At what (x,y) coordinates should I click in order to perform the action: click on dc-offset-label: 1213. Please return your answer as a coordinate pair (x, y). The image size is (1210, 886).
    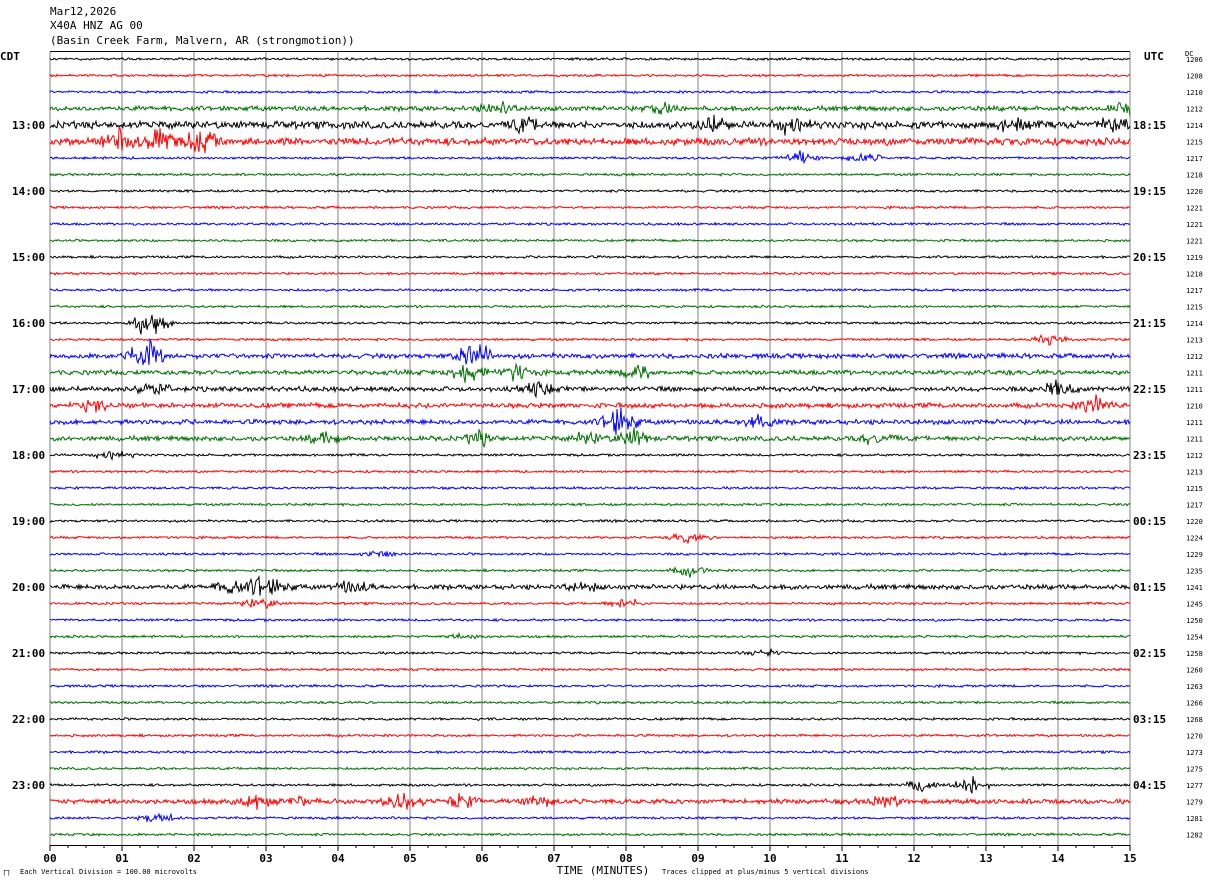
    Looking at the image, I should click on (1194, 341).